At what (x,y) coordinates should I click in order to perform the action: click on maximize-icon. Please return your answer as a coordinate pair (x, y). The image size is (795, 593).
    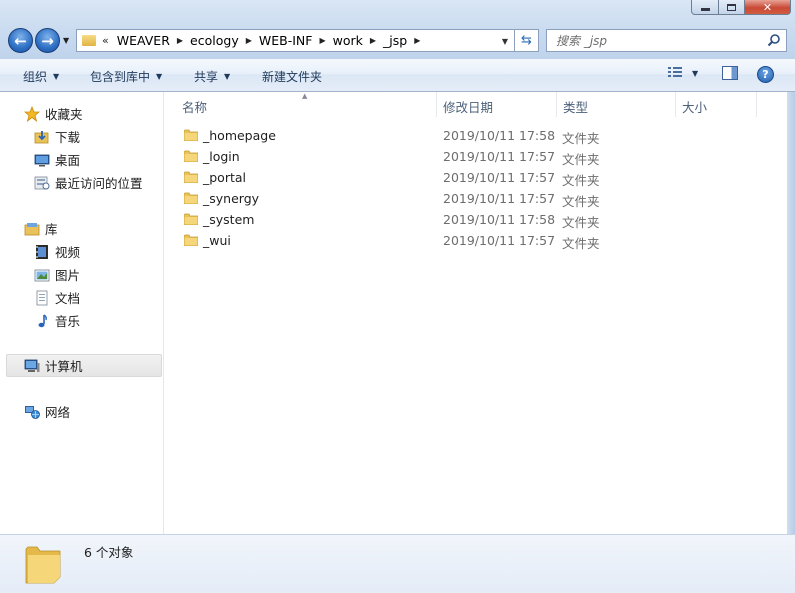
    Looking at the image, I should click on (731, 7).